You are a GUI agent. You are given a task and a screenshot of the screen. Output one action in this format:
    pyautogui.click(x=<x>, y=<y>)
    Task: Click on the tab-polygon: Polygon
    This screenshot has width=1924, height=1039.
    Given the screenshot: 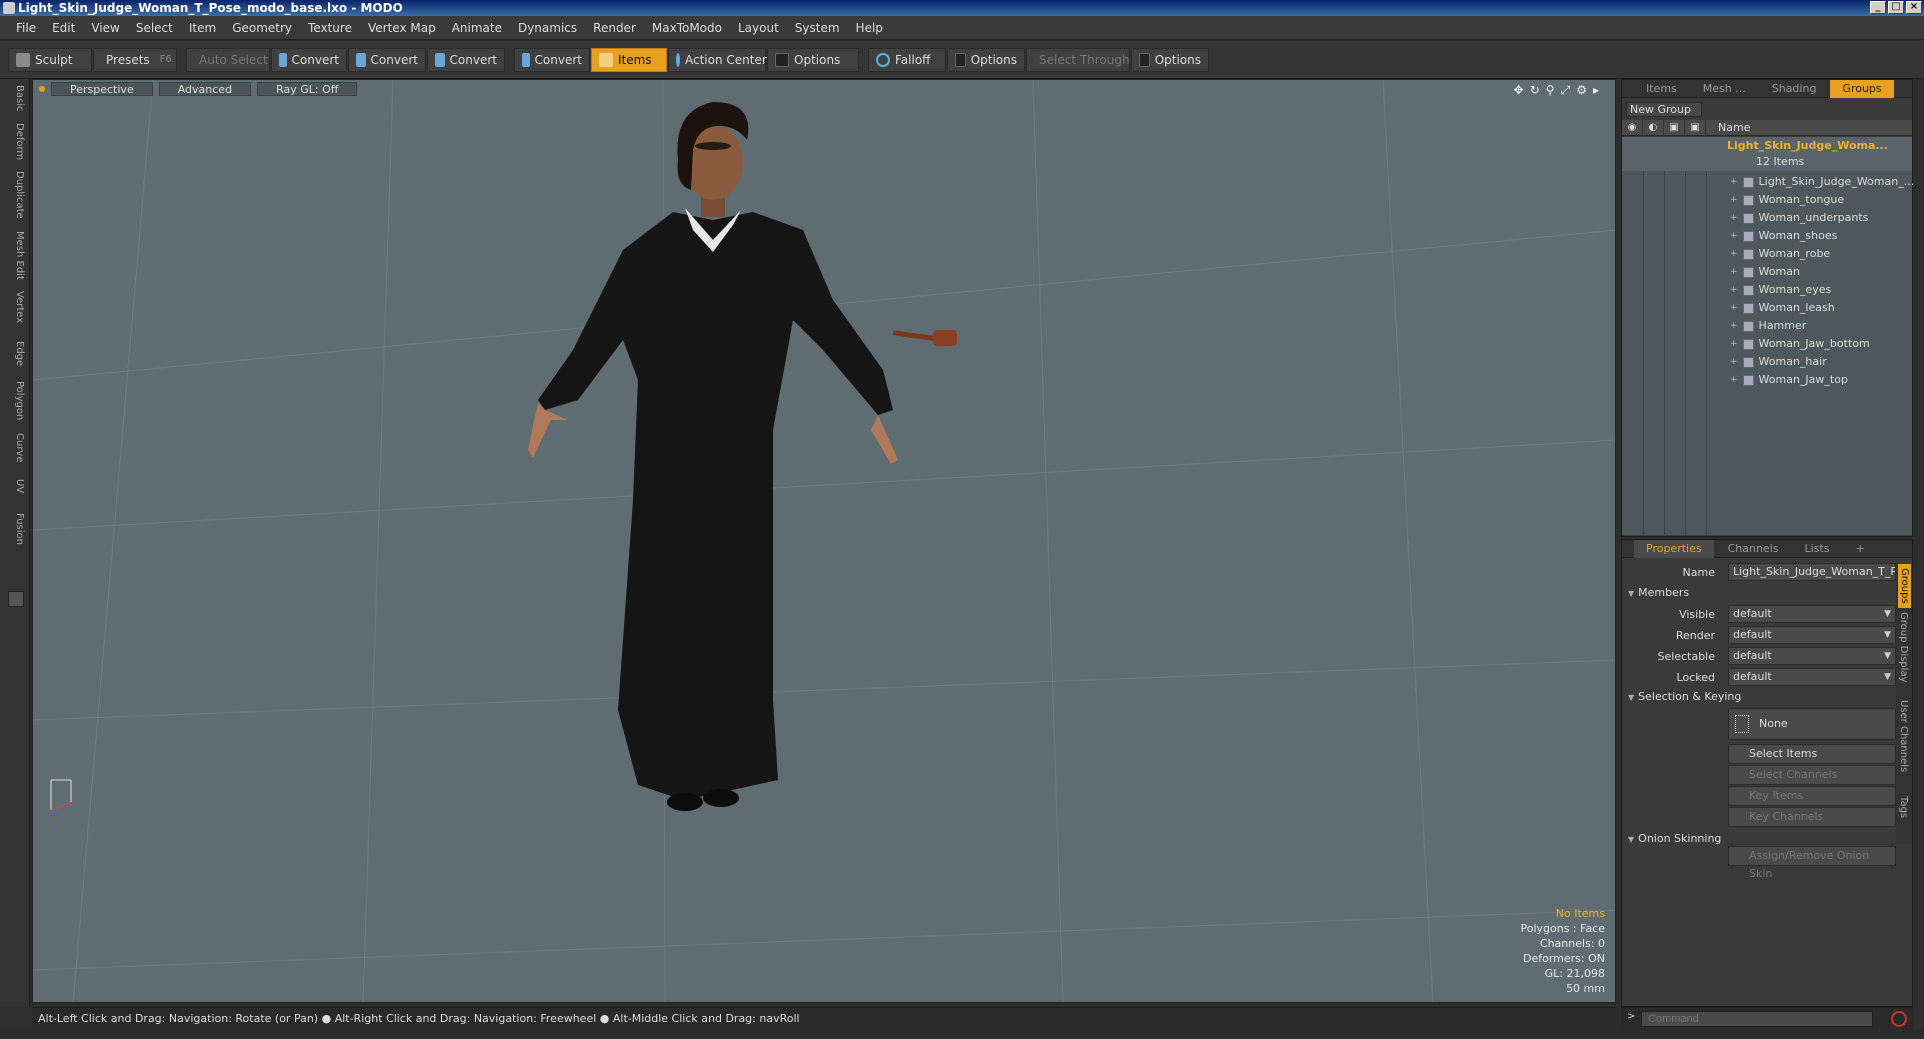 What is the action you would take?
    pyautogui.click(x=15, y=400)
    